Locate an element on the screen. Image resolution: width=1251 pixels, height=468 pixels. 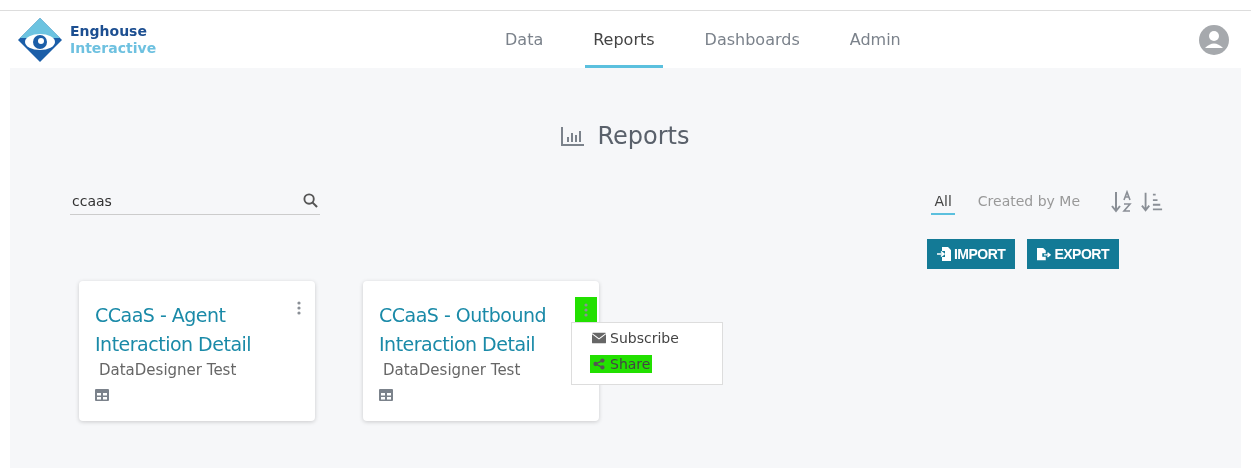
nav-tab: Admin is located at coordinates (875, 39).